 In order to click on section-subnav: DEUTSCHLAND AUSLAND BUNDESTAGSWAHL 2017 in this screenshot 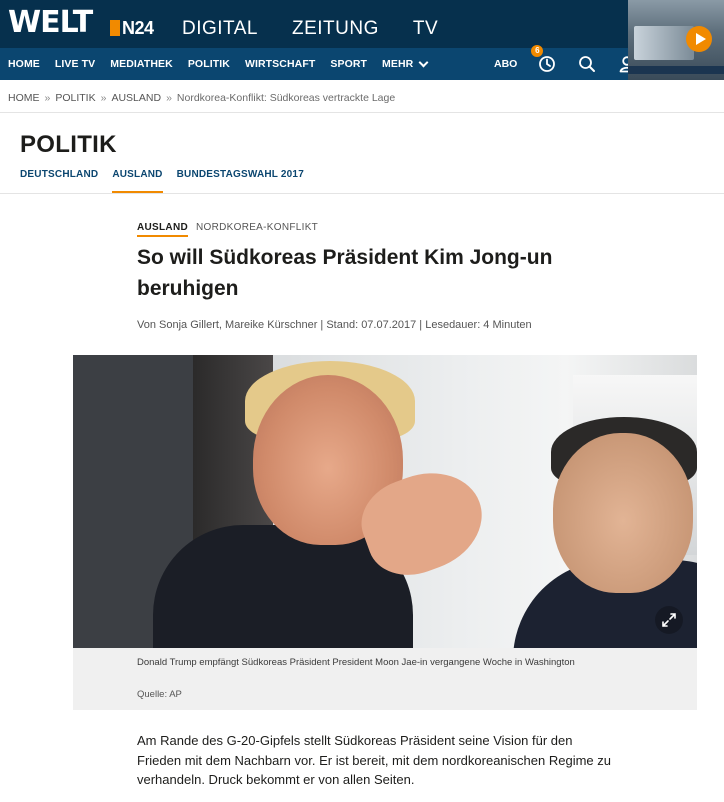, I will do `click(162, 181)`.